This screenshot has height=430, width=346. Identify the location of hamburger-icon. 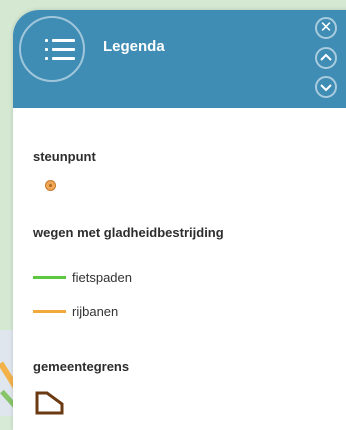
(60, 52).